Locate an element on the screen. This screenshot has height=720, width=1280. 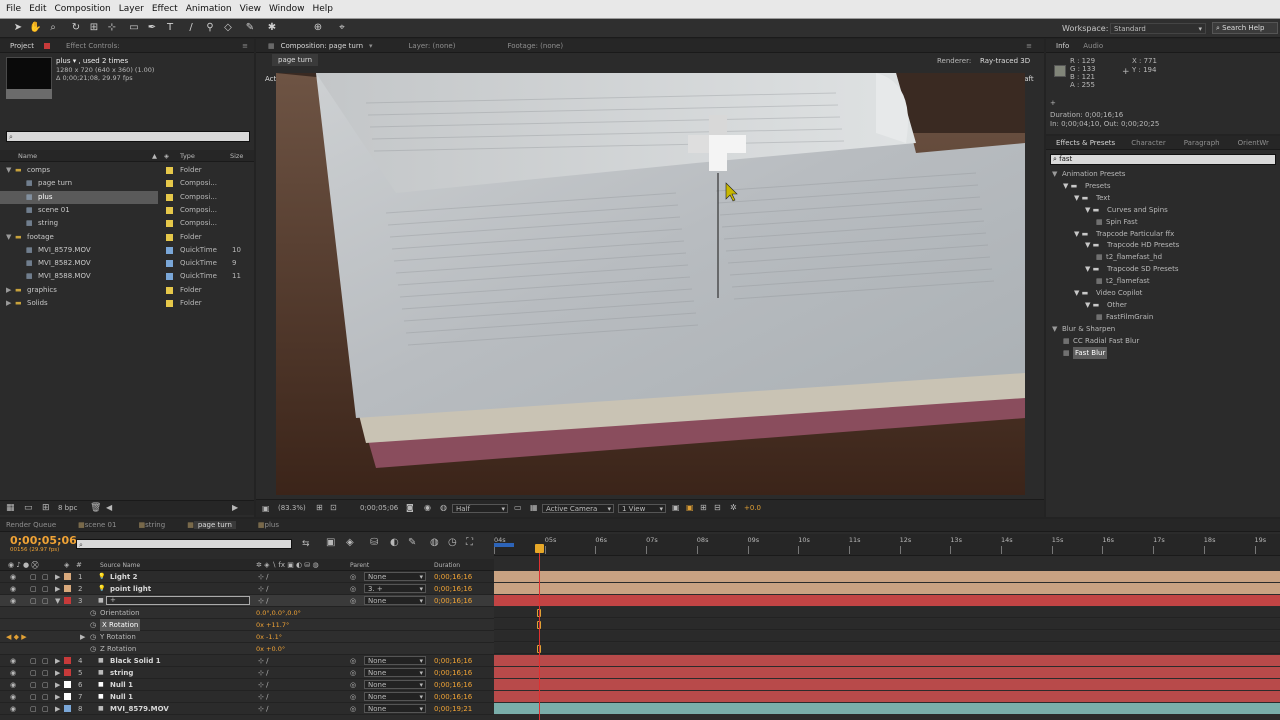
views-dropdown: 1 View ▾ is located at coordinates (642, 508).